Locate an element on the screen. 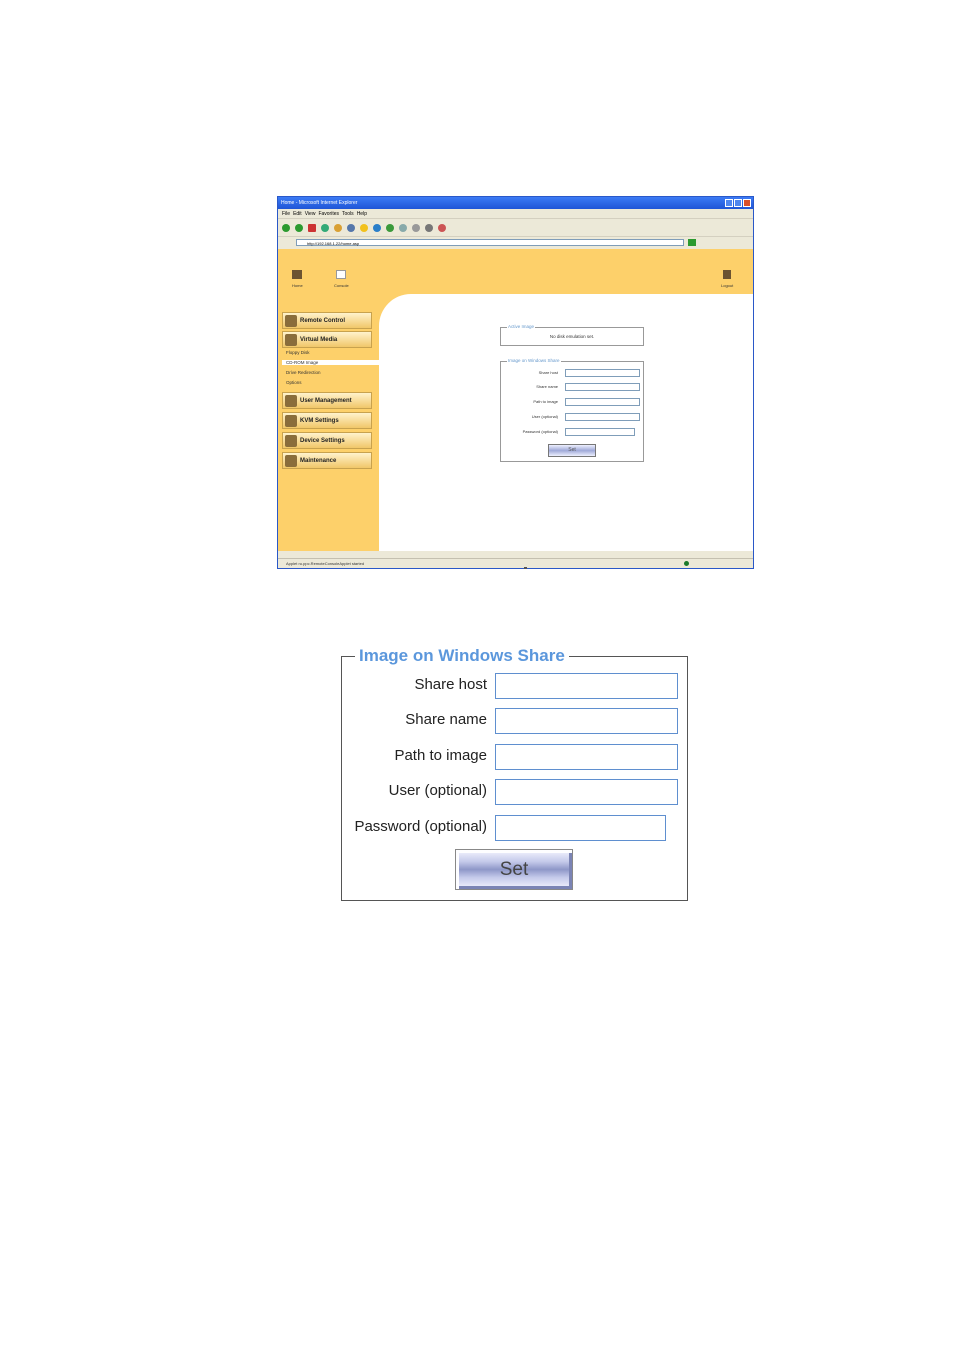 This screenshot has height=1351, width=954. mini-share-name-input is located at coordinates (602, 387).